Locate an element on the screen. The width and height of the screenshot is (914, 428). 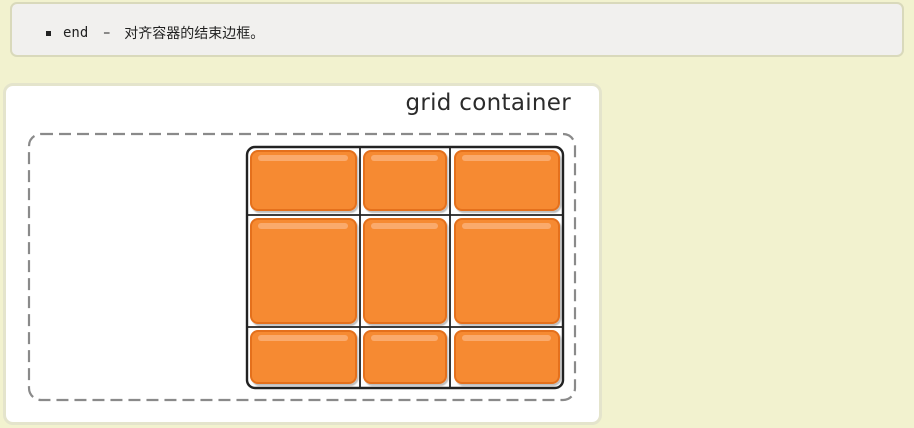
description: 对齐容器的结束边框。 is located at coordinates (194, 34).